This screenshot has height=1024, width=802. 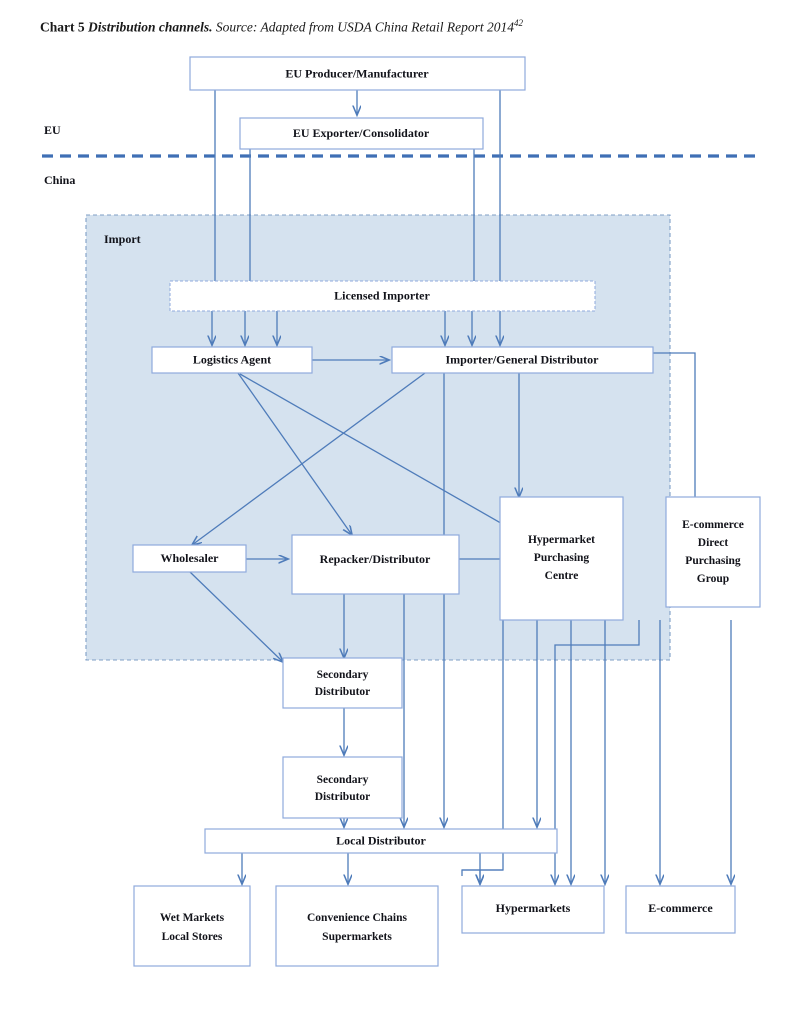 What do you see at coordinates (713, 543) in the screenshot?
I see `node-ecom-group-line2: Direct` at bounding box center [713, 543].